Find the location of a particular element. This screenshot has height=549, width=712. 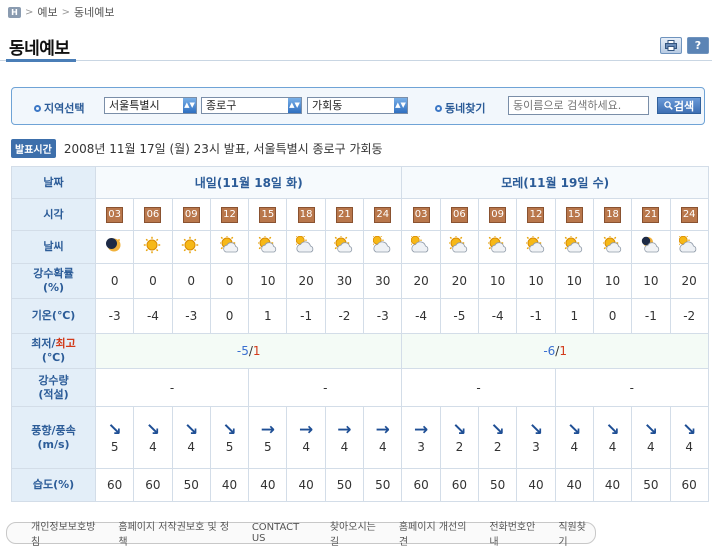

minmax-tomorrow: -5/1 is located at coordinates (248, 351).